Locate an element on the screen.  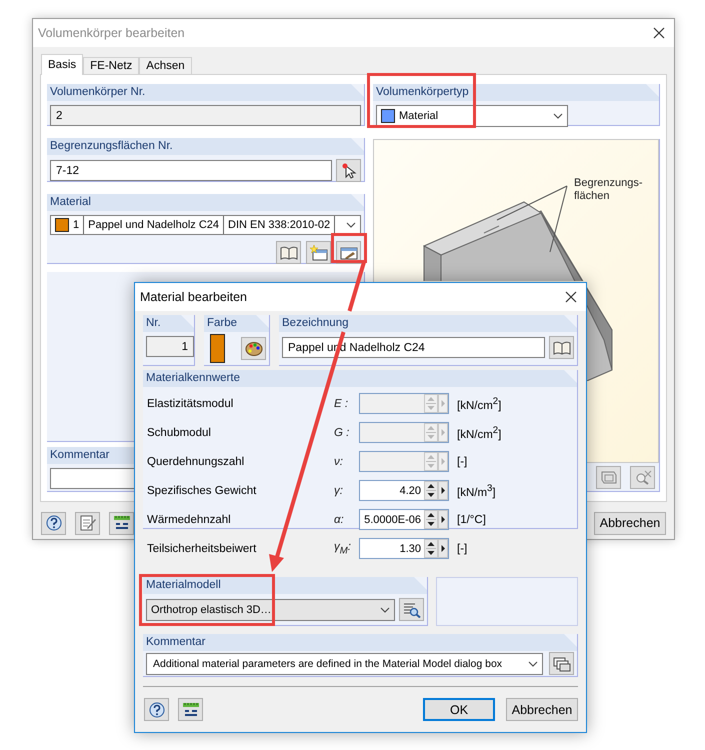
dialog-title: Material bearbeiten is located at coordinates (194, 297).